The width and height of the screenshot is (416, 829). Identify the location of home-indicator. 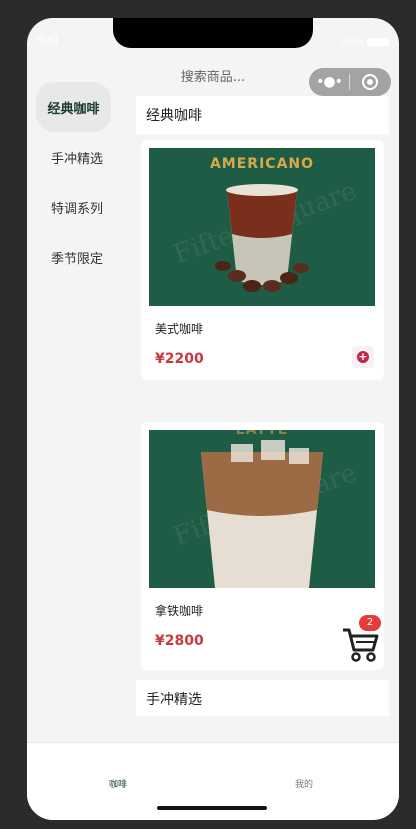
(212, 808).